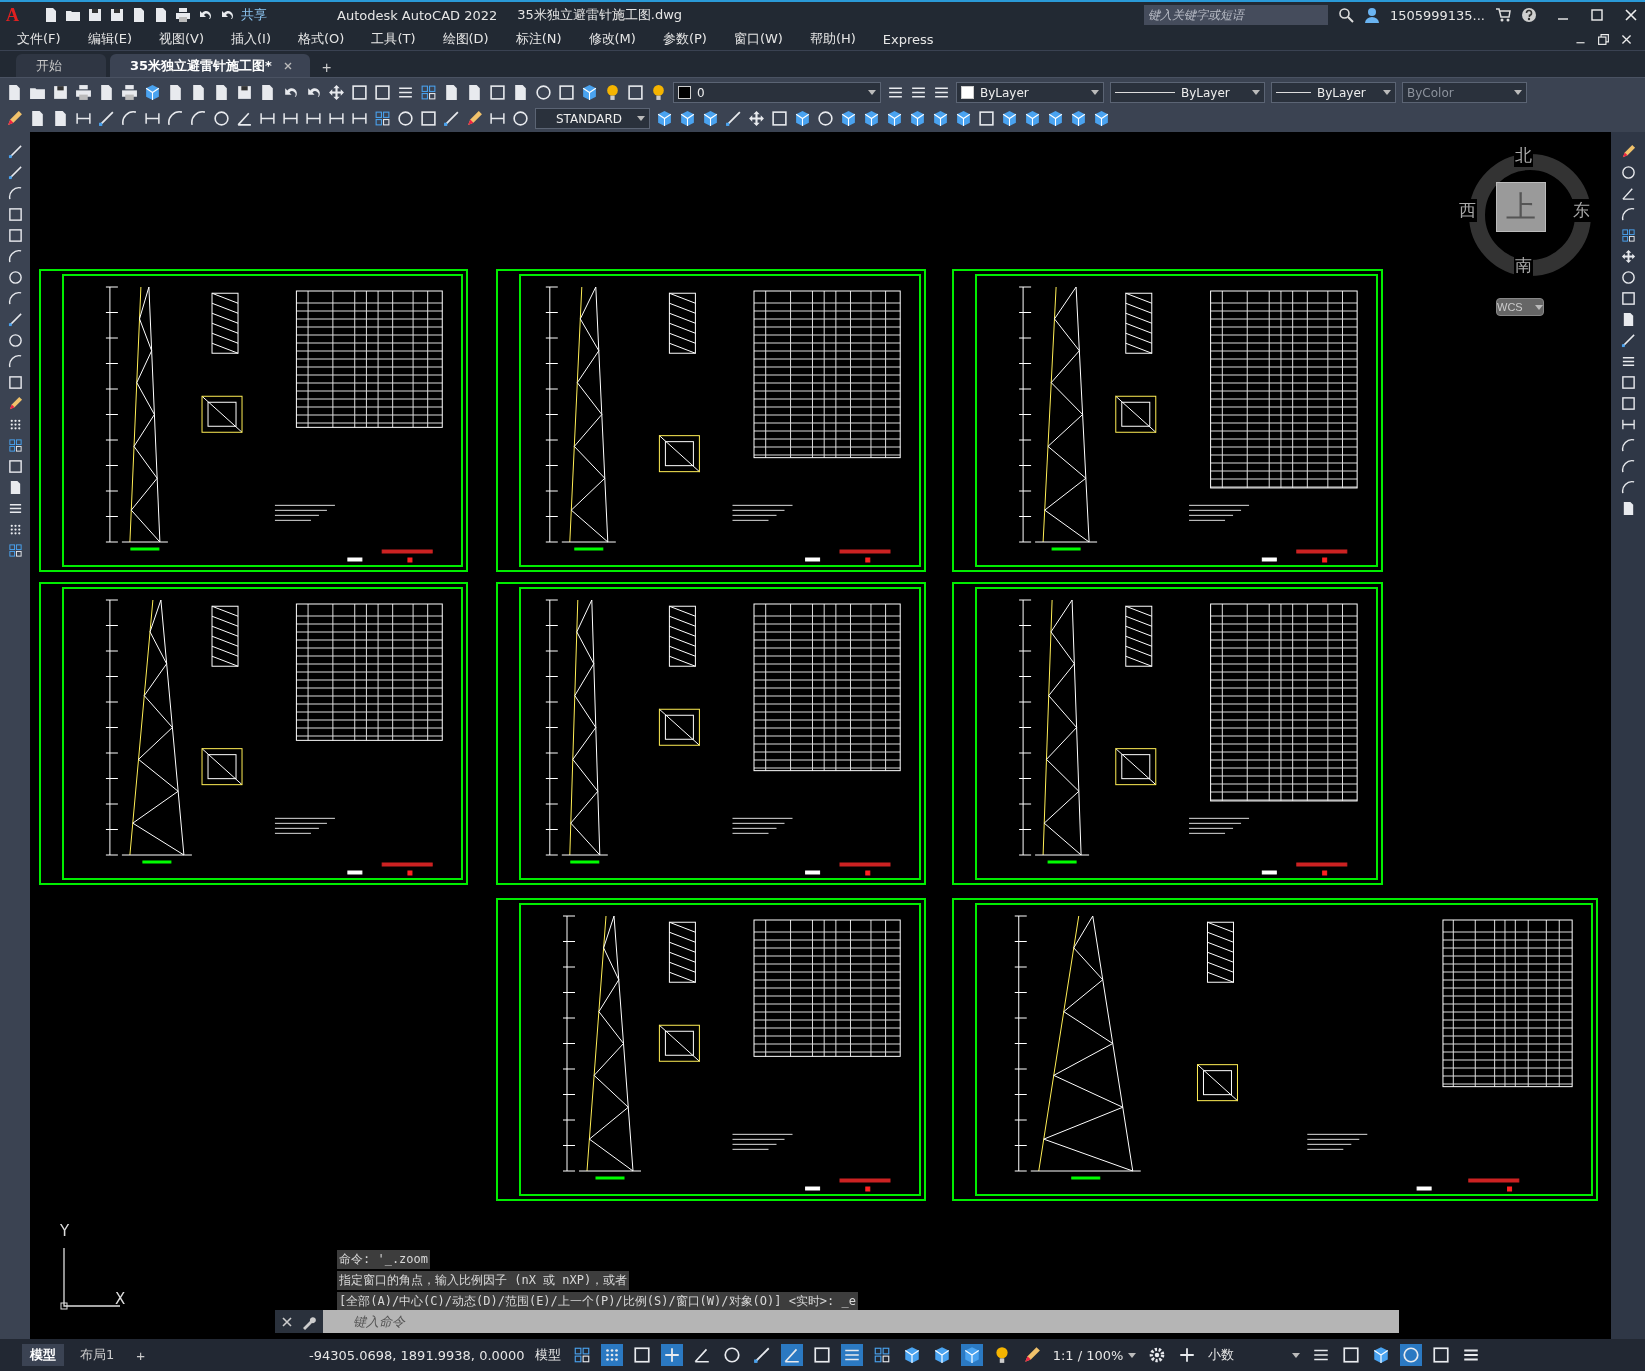 The width and height of the screenshot is (1645, 1371). I want to click on units-dropdown: 小数, so click(1254, 1355).